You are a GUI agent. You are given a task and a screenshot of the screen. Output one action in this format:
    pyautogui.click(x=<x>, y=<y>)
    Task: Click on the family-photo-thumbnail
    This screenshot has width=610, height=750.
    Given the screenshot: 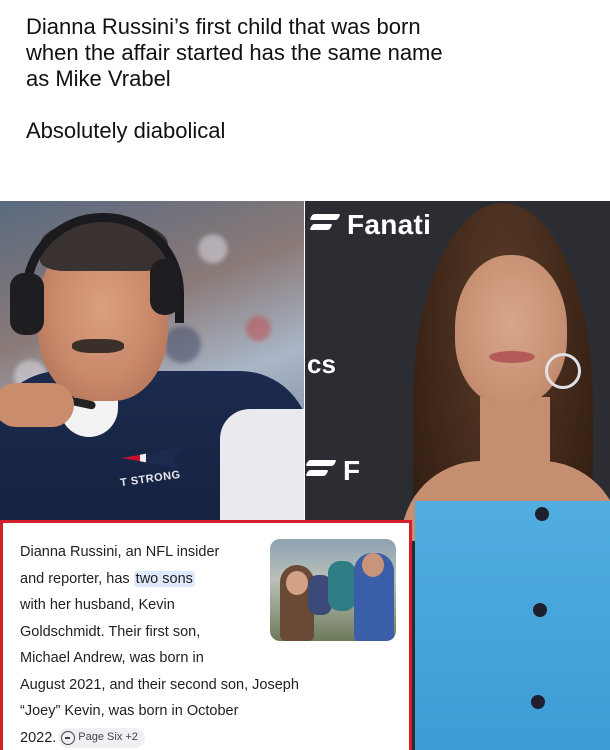 What is the action you would take?
    pyautogui.click(x=333, y=590)
    